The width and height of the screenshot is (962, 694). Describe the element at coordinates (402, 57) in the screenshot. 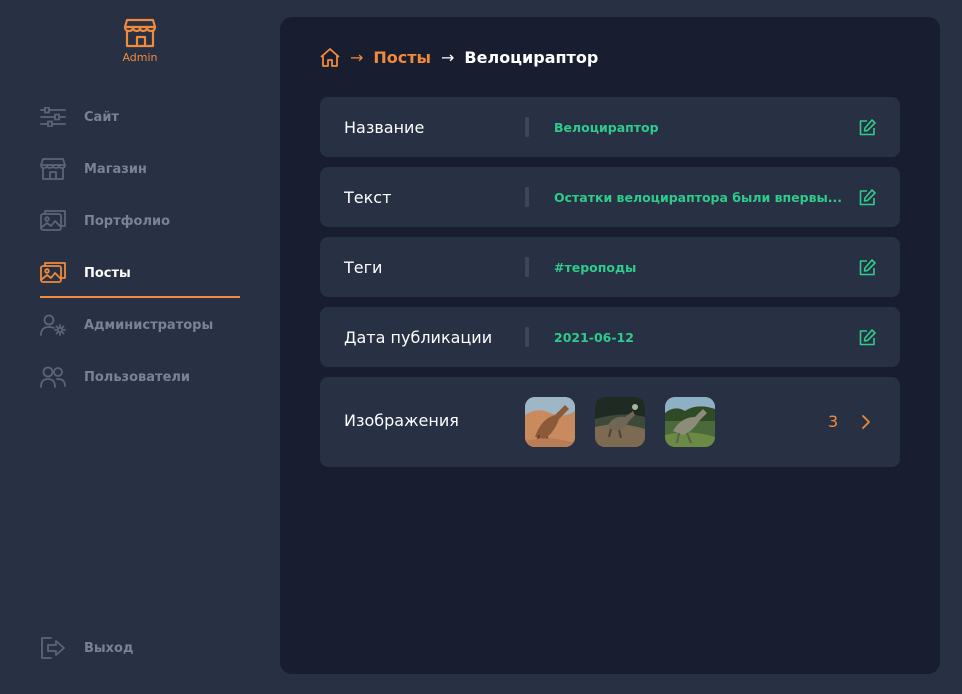

I see `breadcrumb-posts-link: Посты` at that location.